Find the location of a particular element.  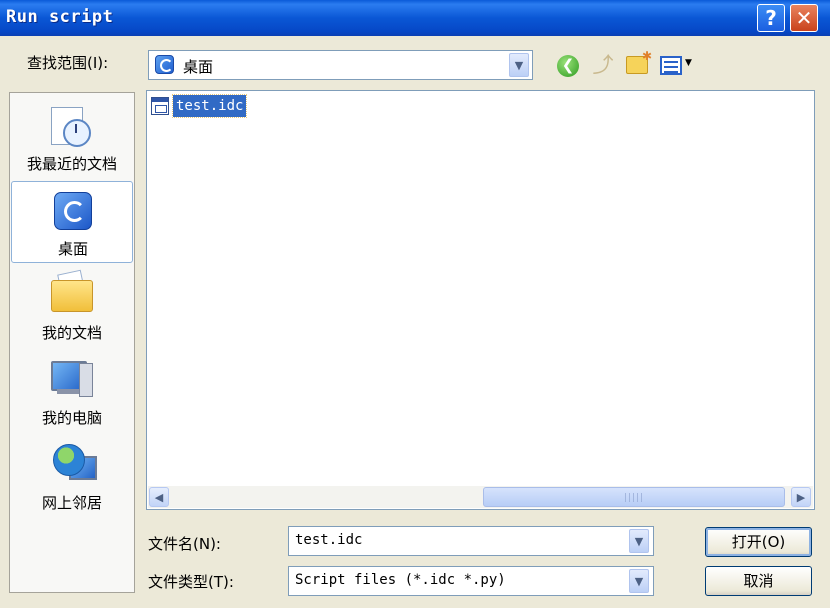

look-in-value: 桌面 is located at coordinates (198, 67).